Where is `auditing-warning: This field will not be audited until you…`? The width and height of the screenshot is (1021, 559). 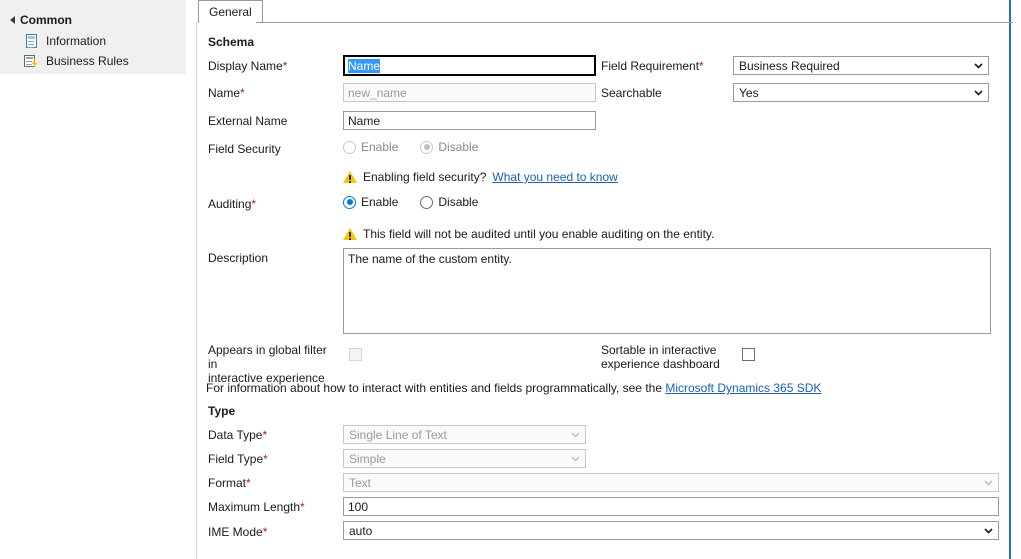
auditing-warning: This field will not be audited until you… is located at coordinates (528, 234).